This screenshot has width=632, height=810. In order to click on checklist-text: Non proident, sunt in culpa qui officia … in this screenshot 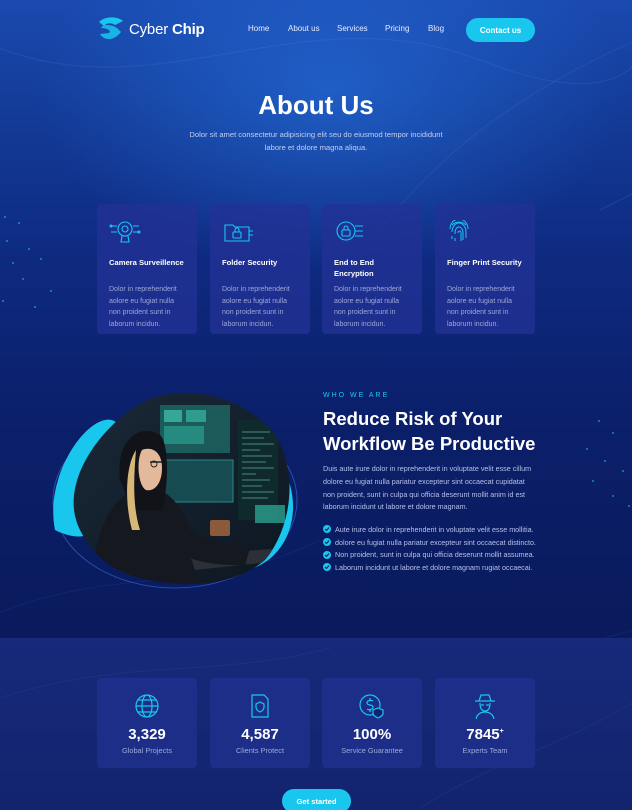, I will do `click(435, 555)`.